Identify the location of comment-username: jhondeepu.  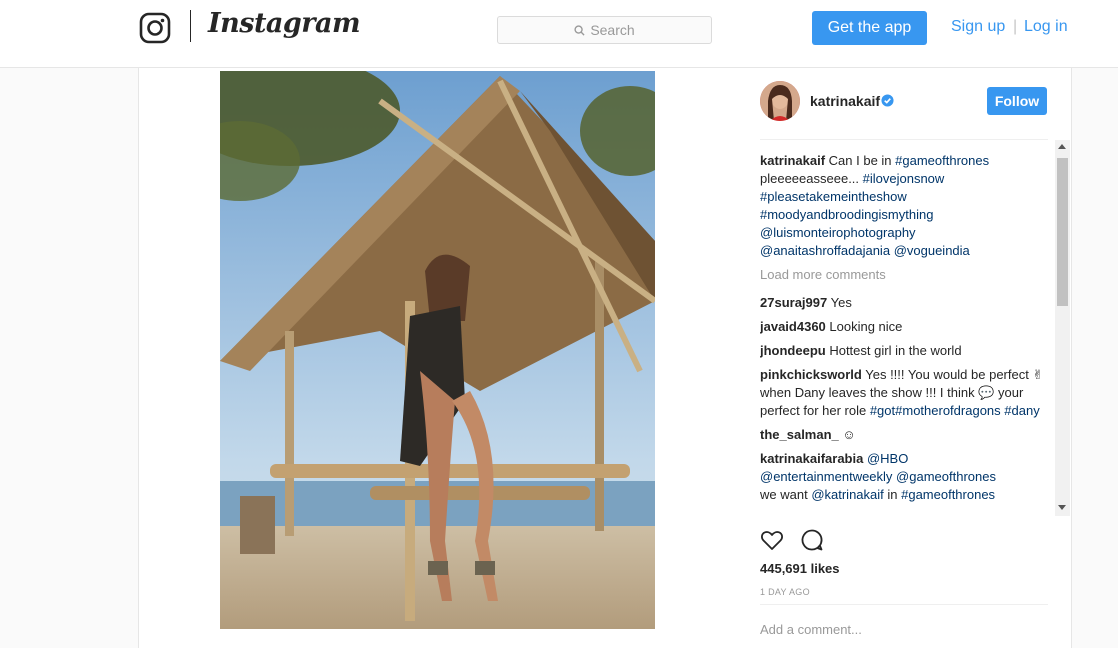
(793, 350).